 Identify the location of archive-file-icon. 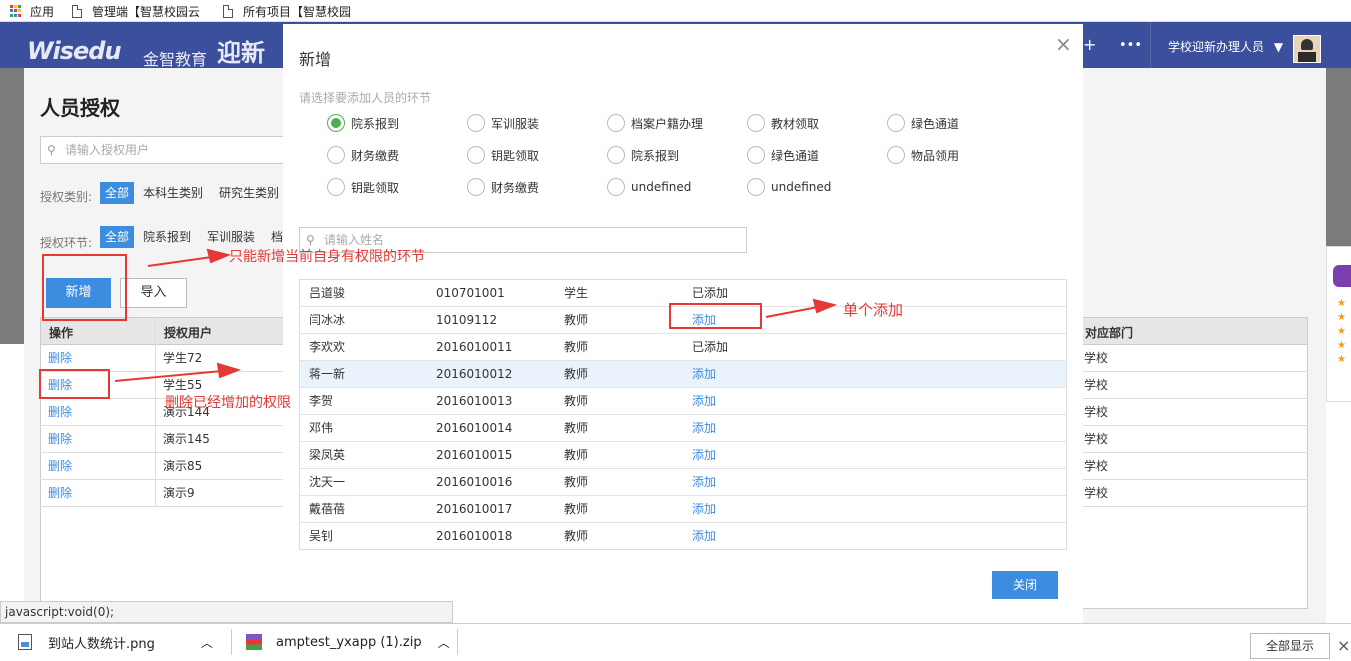
(254, 642).